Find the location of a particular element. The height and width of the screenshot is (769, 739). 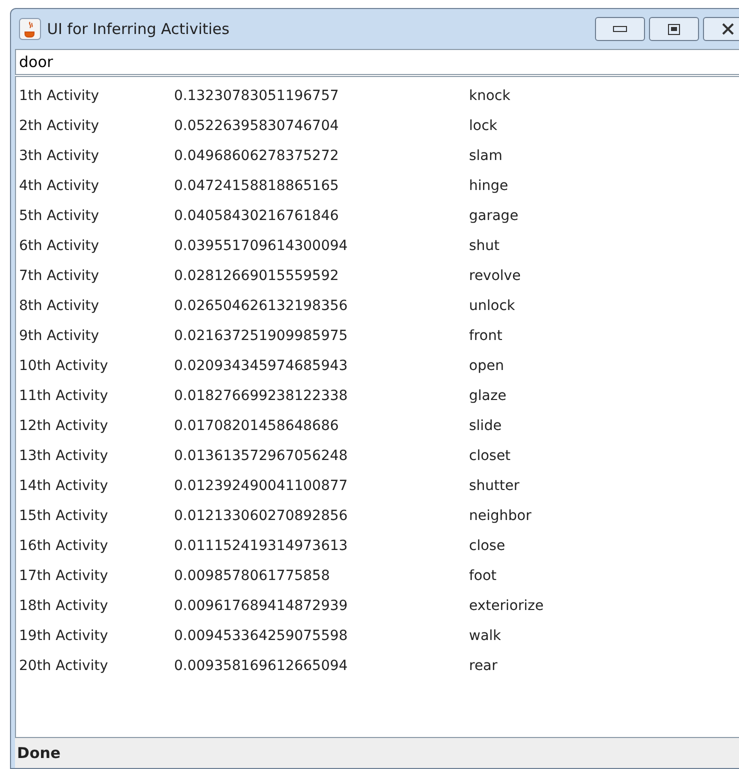

rank-label: 2th Activity is located at coordinates (59, 126).